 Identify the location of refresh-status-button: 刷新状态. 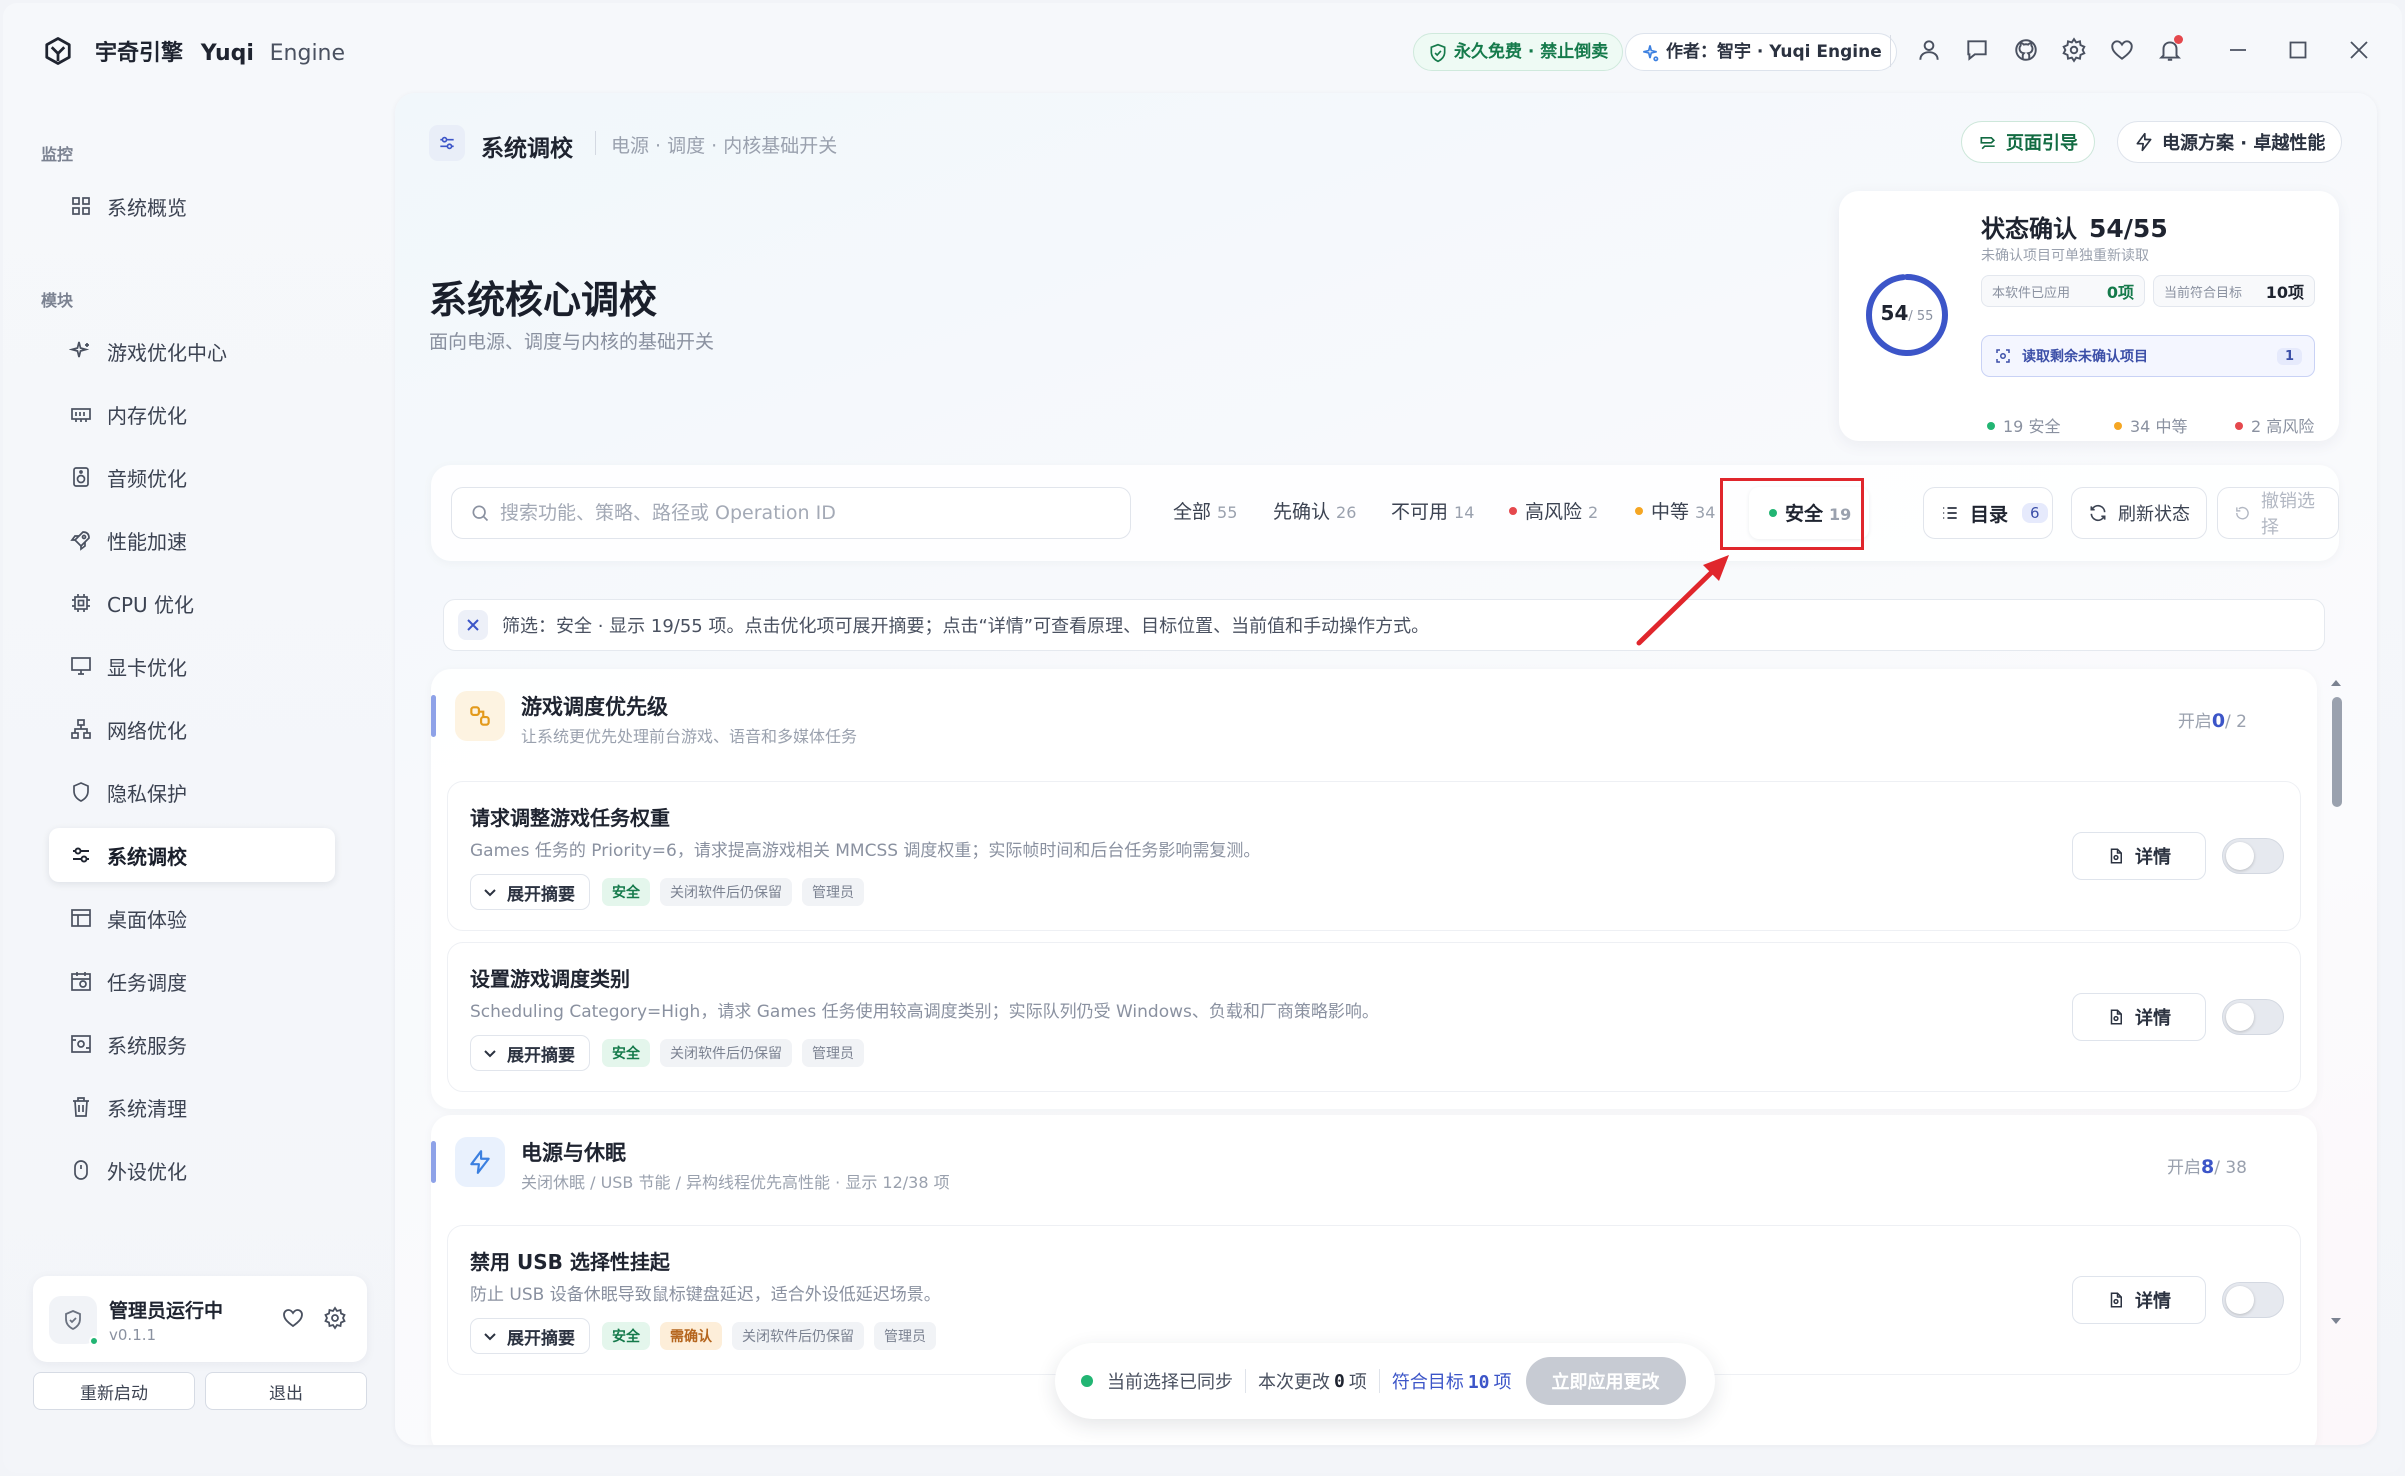
(2139, 513).